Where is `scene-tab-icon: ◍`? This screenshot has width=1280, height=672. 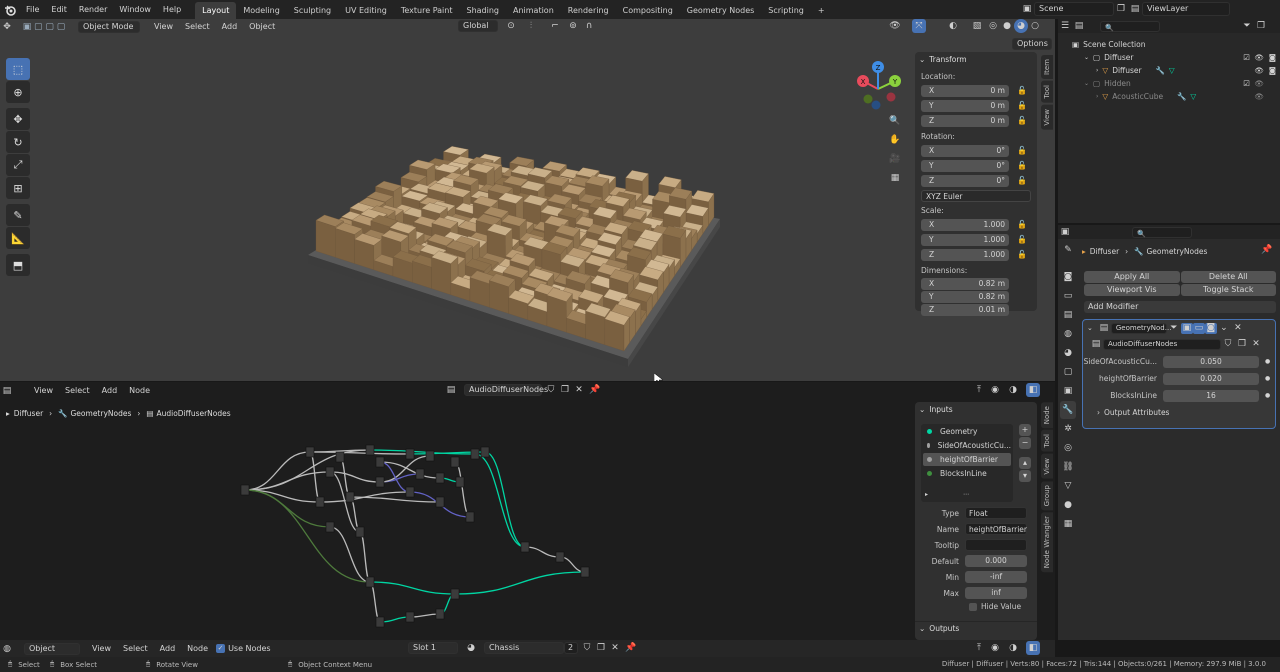
scene-tab-icon: ◍ is located at coordinates (1068, 334).